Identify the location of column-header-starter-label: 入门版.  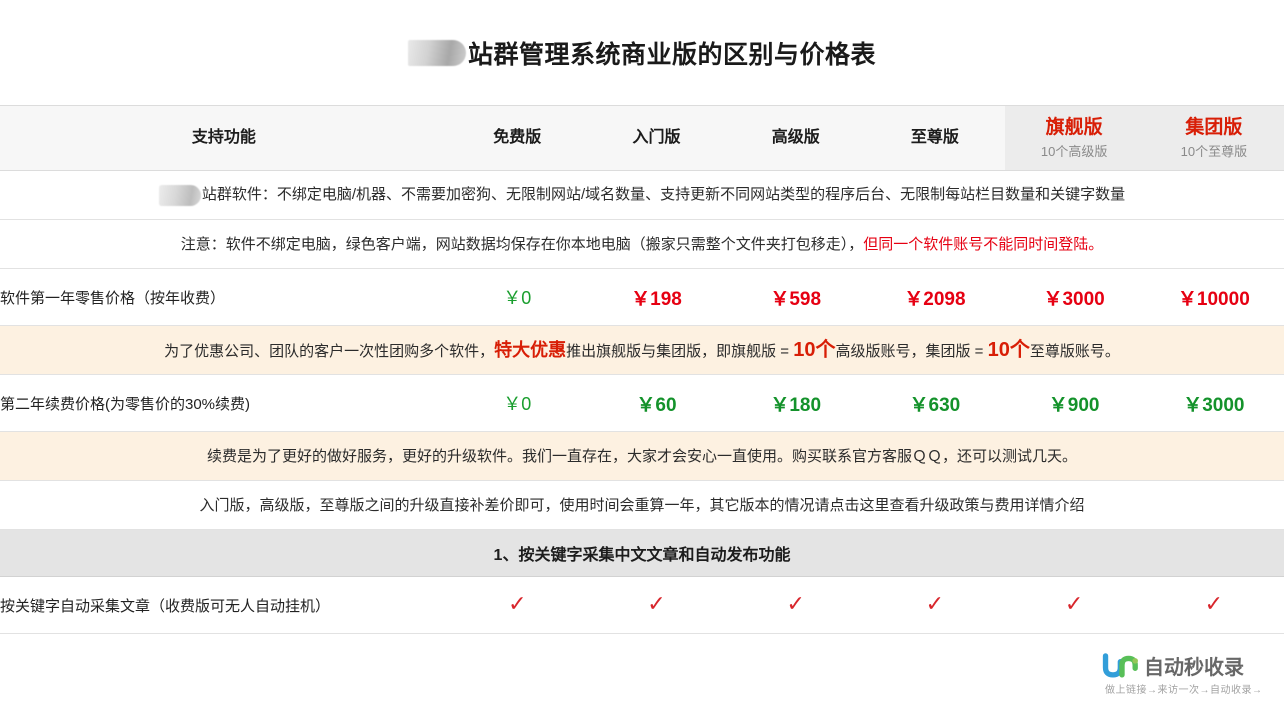
(656, 137).